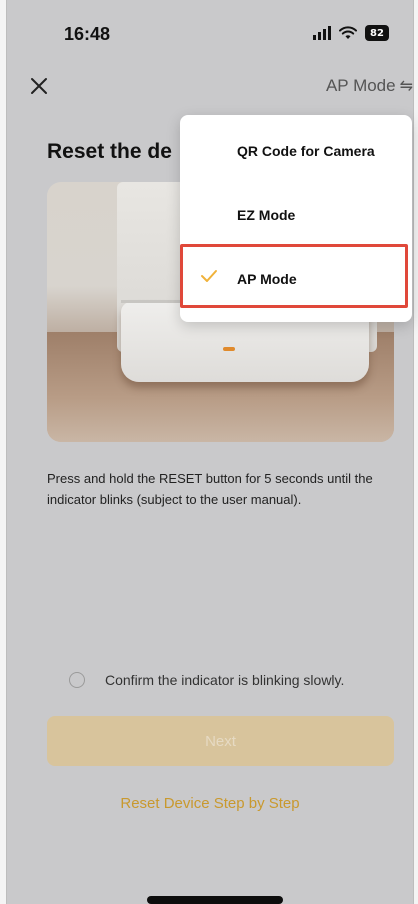 The width and height of the screenshot is (418, 904). Describe the element at coordinates (77, 680) in the screenshot. I see `confirm-radio` at that location.